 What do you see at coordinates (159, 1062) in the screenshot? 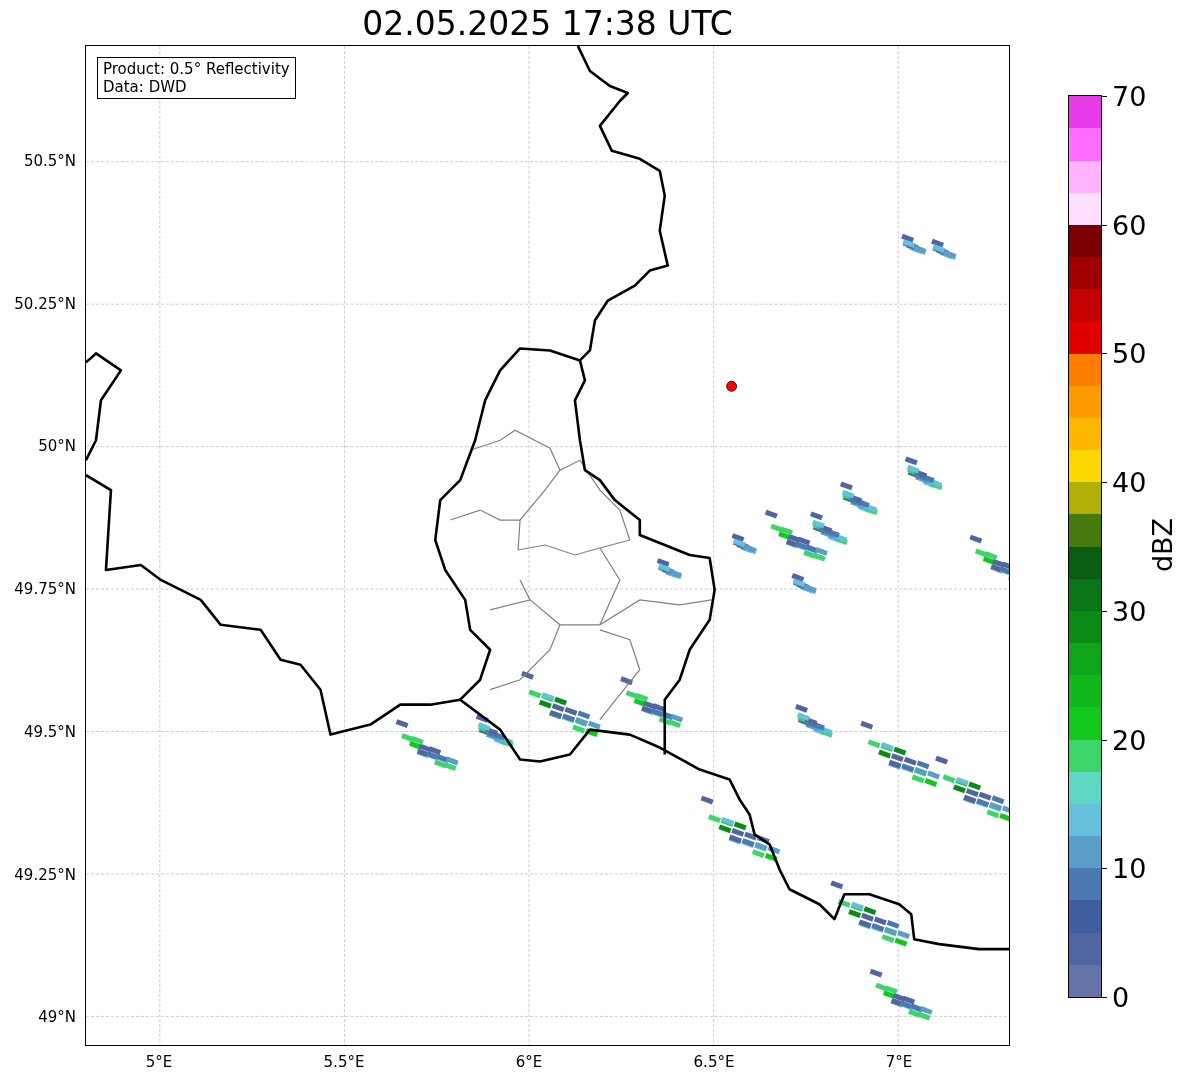
I see `longitude-label: 5°E` at bounding box center [159, 1062].